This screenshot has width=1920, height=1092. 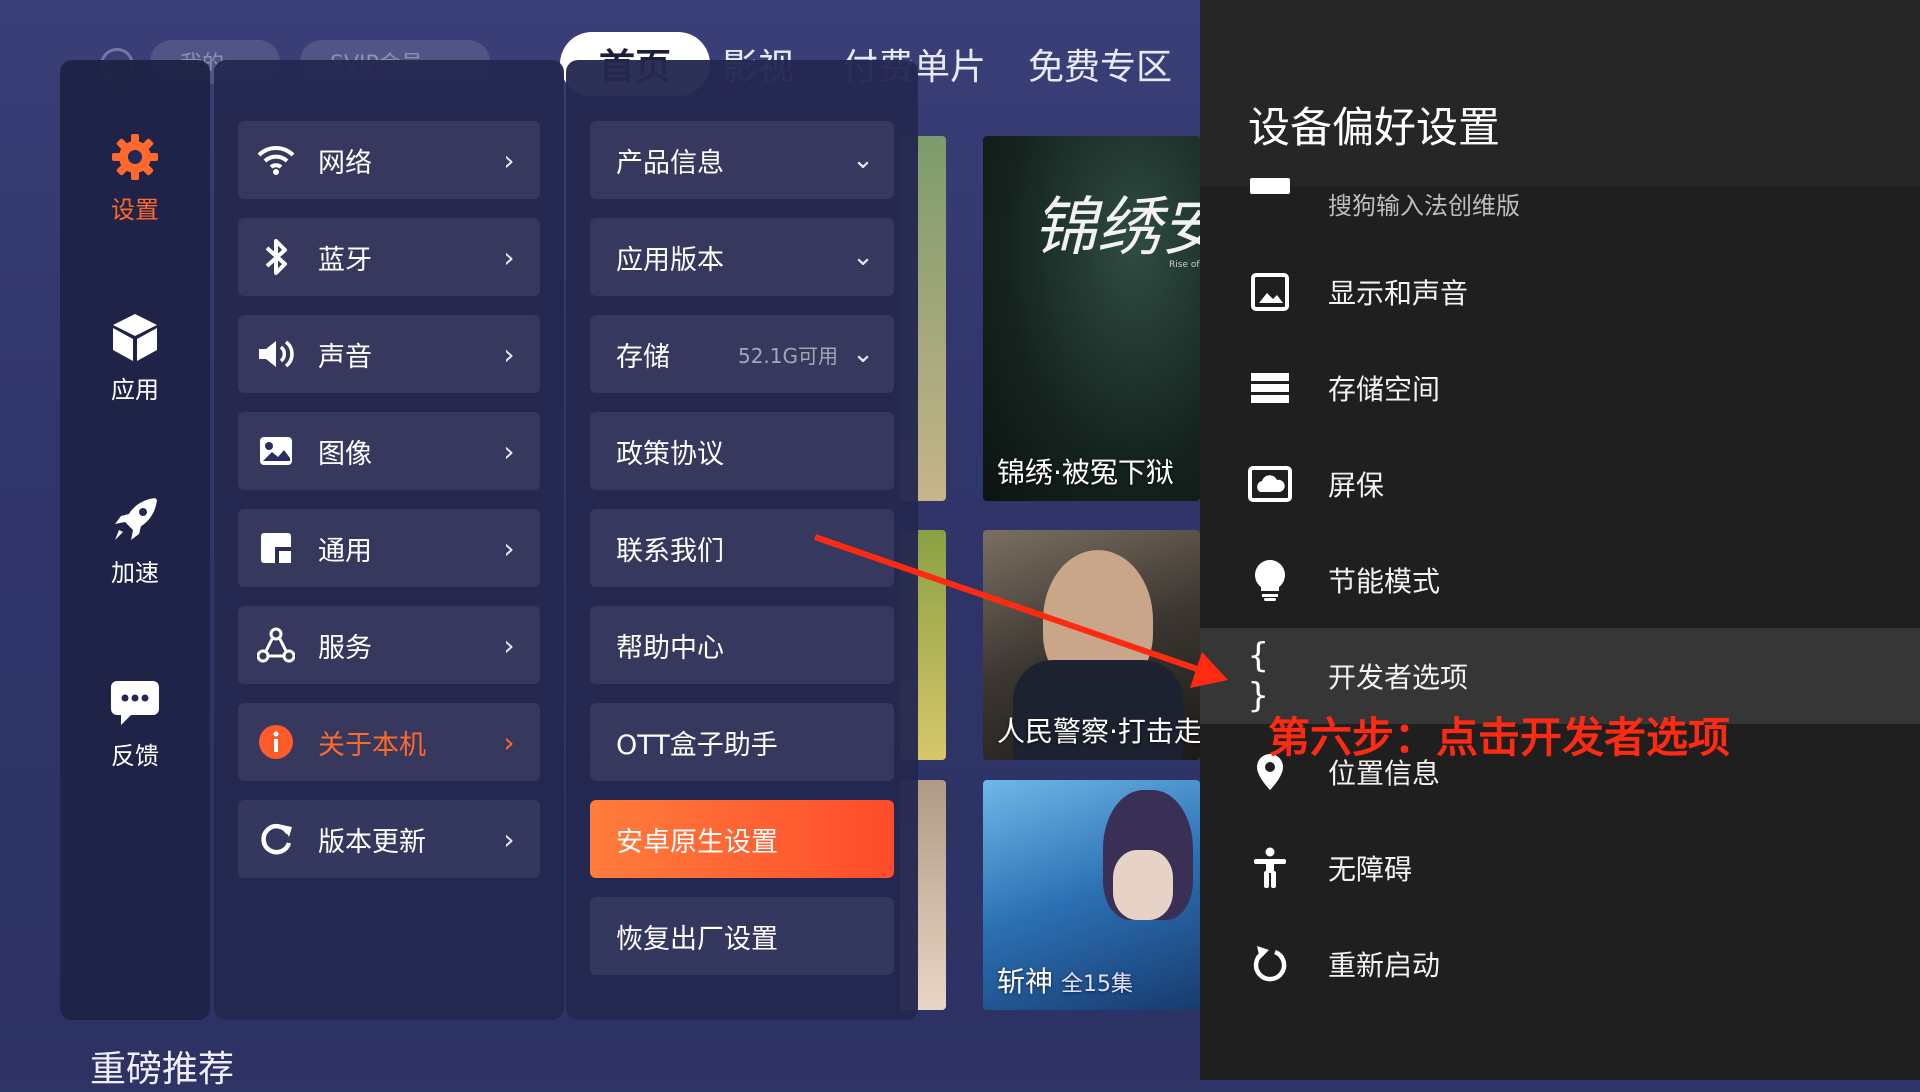 I want to click on poster-card-2: 人民警察·打击走, so click(x=1091, y=645).